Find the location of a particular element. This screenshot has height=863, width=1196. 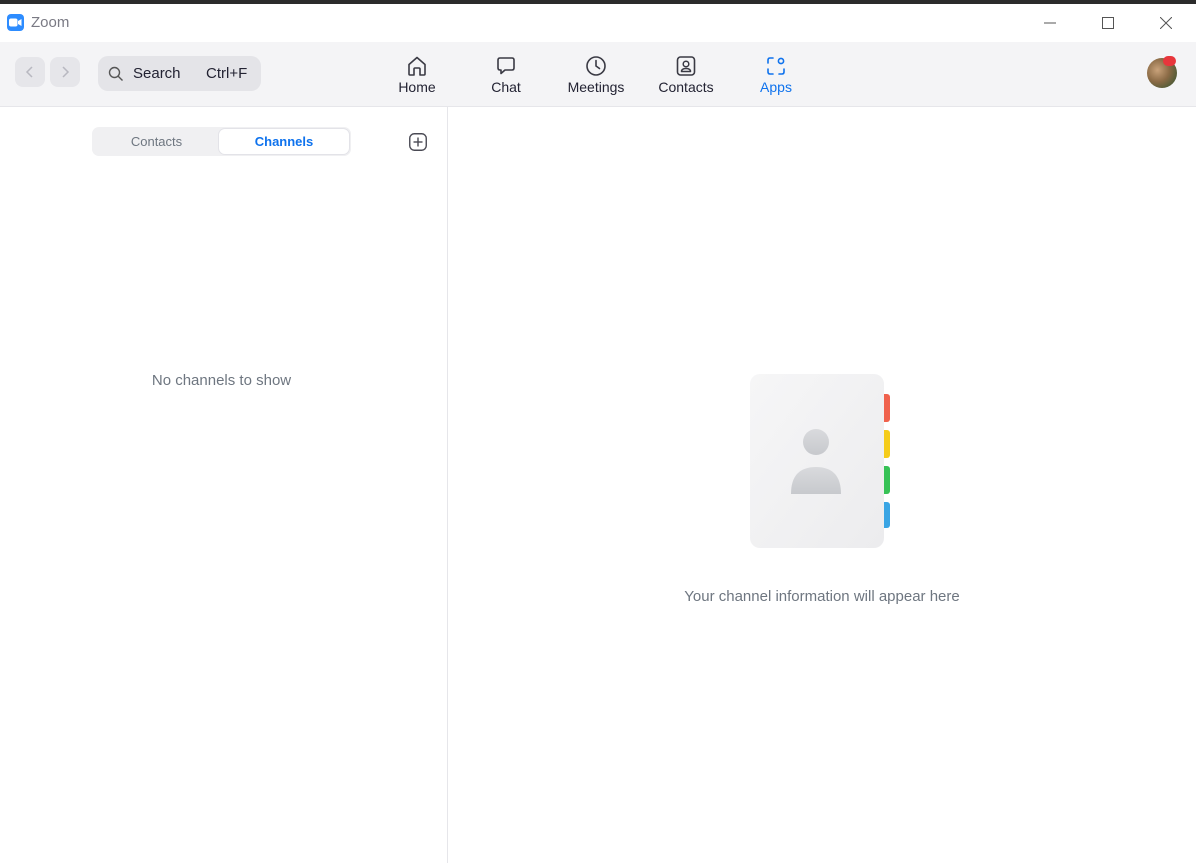

close-icon is located at coordinates (1166, 23).